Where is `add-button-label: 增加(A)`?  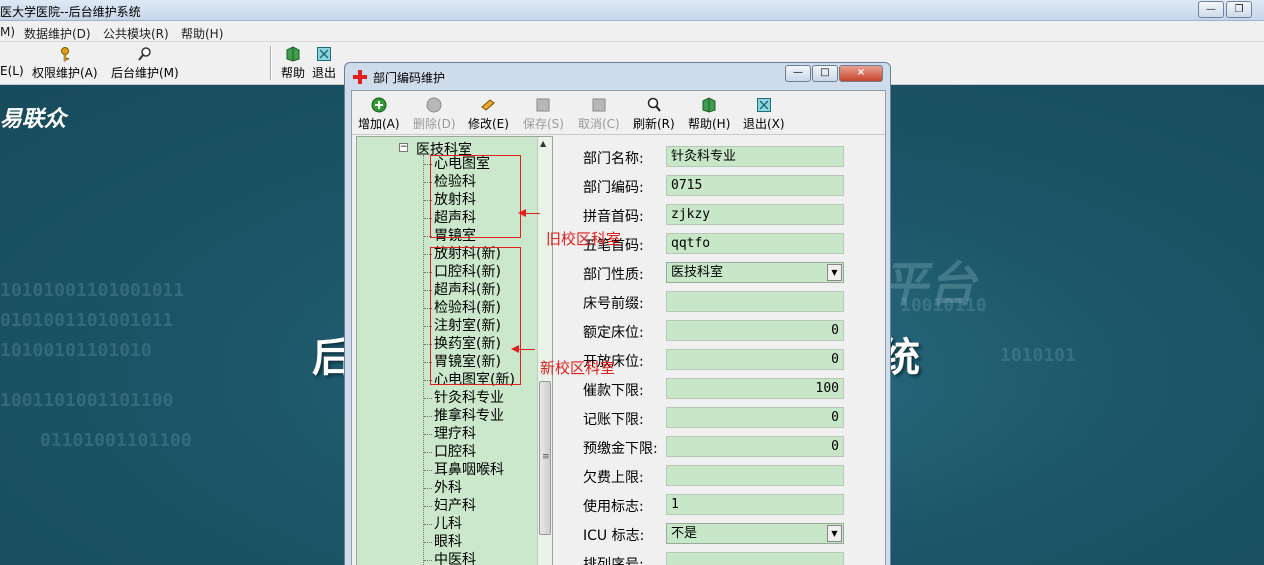 add-button-label: 增加(A) is located at coordinates (379, 124).